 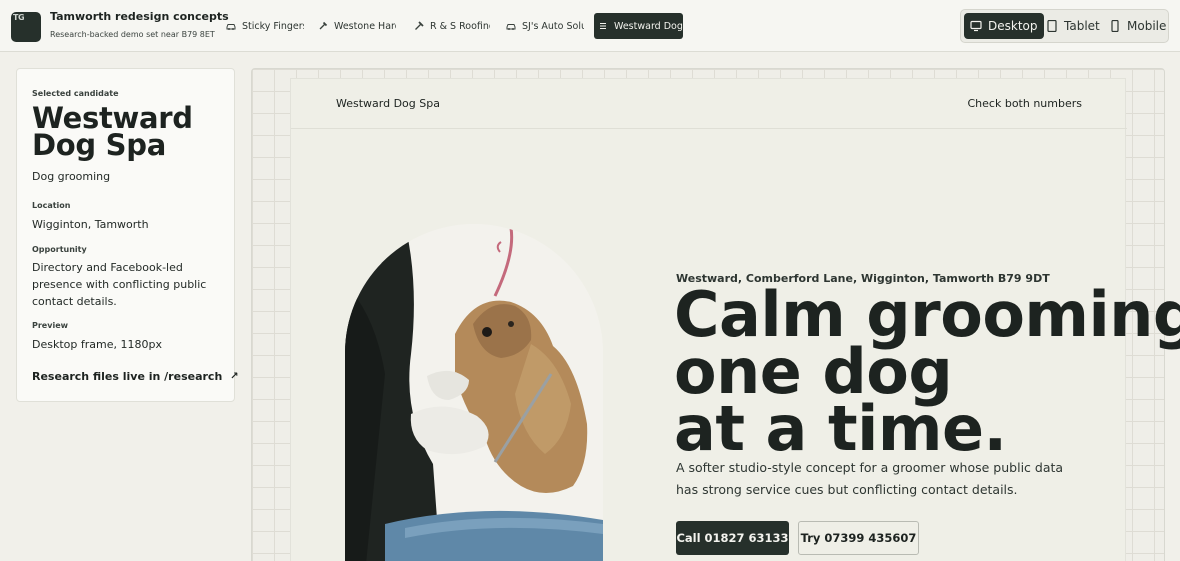 I want to click on hero-photo-dog-grooming, so click(x=474, y=392).